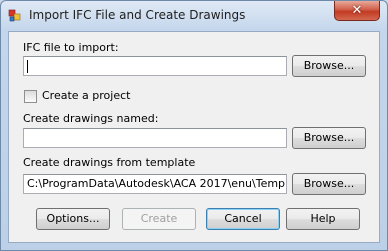  What do you see at coordinates (109, 162) in the screenshot?
I see `drawings-template-label: Create drawings from template` at bounding box center [109, 162].